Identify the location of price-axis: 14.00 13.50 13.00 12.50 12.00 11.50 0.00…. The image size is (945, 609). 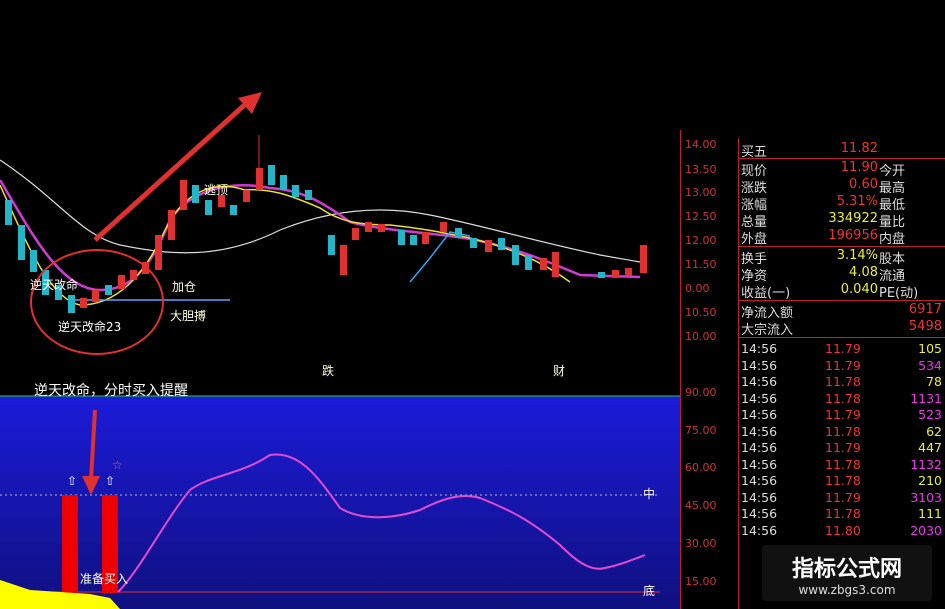
(709, 255).